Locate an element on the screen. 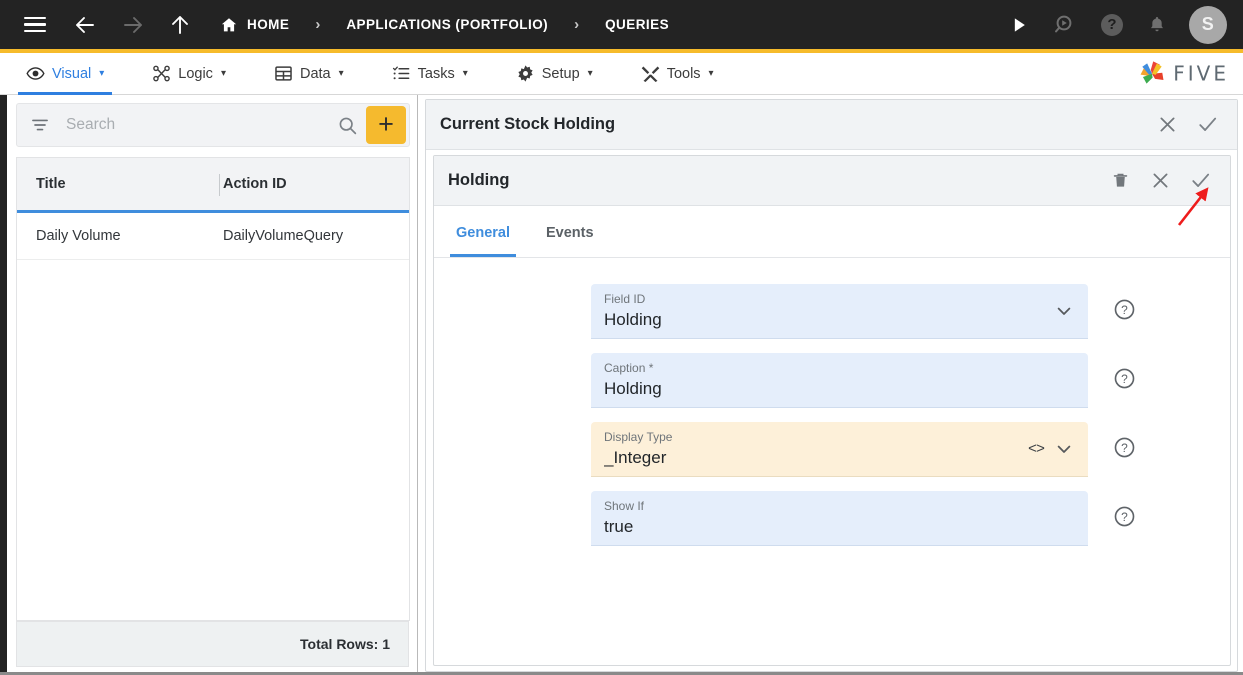 Image resolution: width=1243 pixels, height=675 pixels. check-icon is located at coordinates (1200, 180).